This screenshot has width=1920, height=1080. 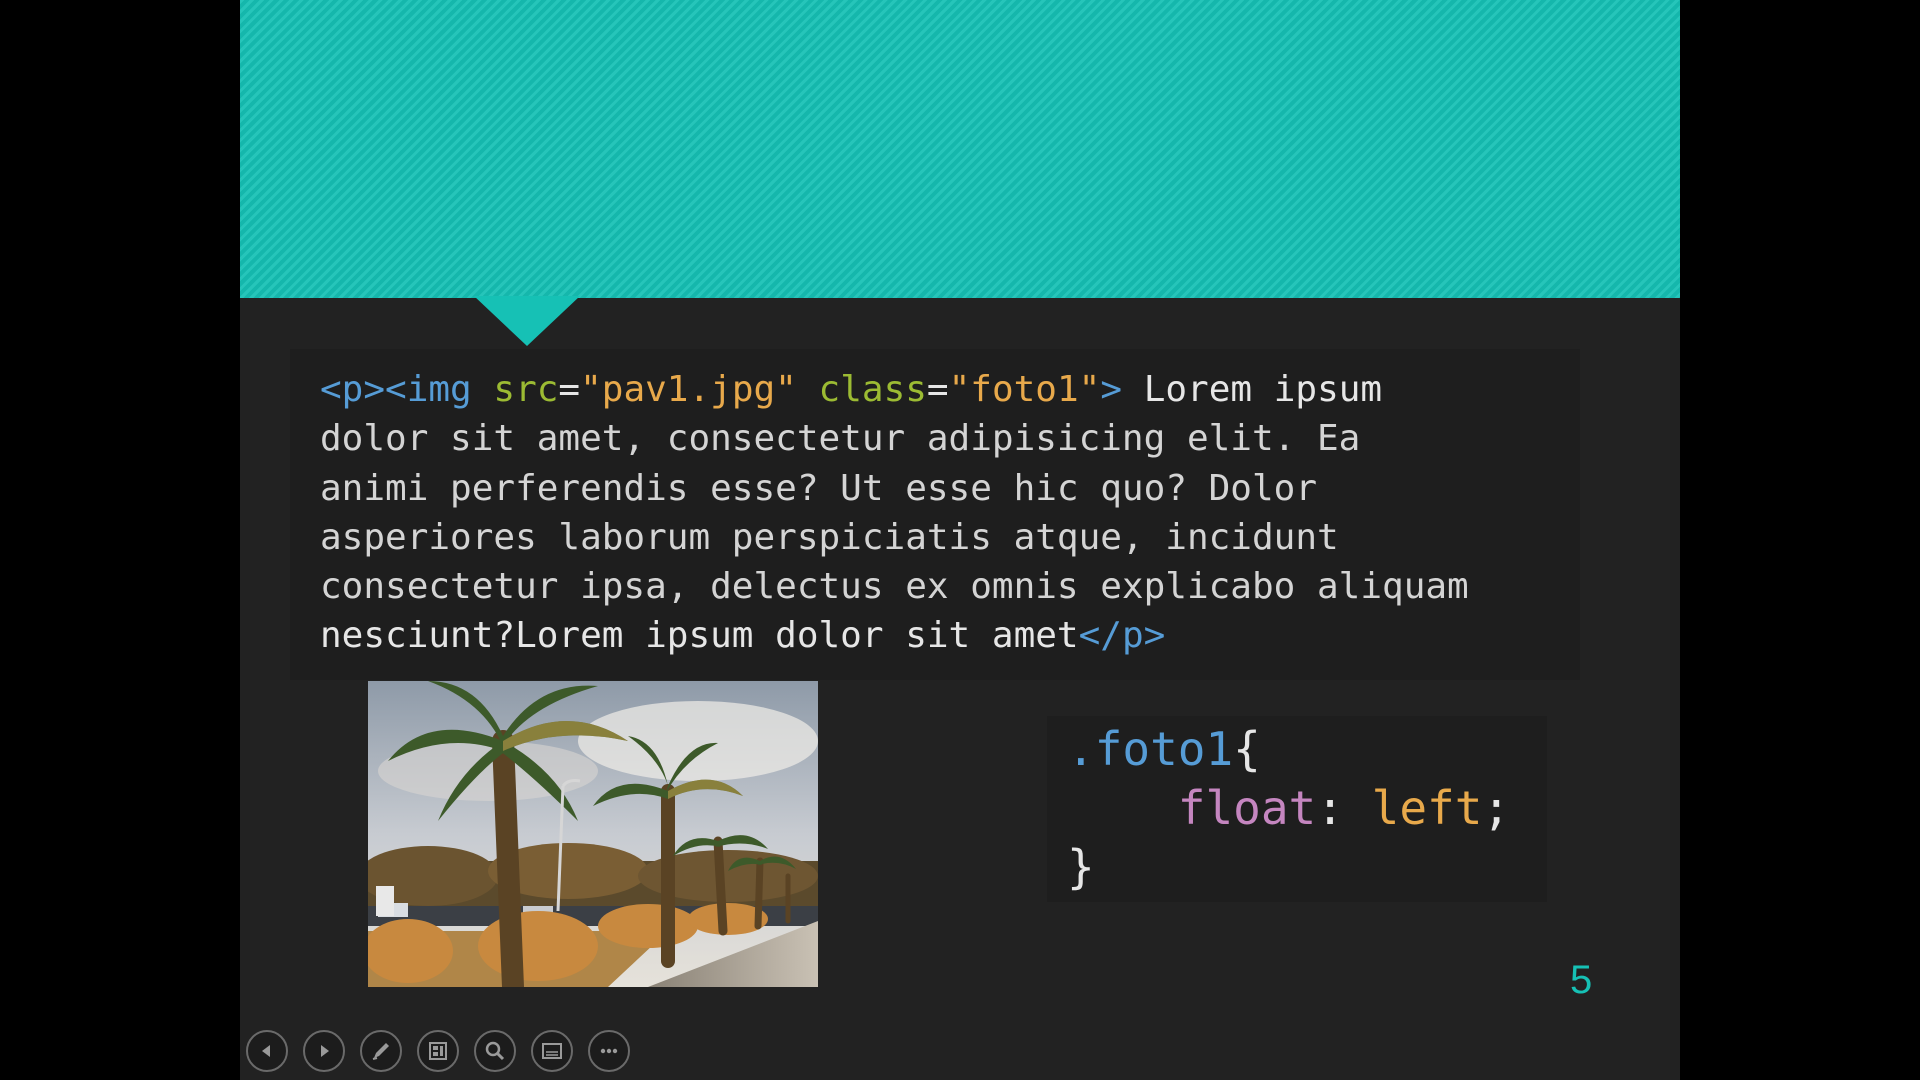 What do you see at coordinates (1307, 749) in the screenshot?
I see `css-line-1: .foto1{` at bounding box center [1307, 749].